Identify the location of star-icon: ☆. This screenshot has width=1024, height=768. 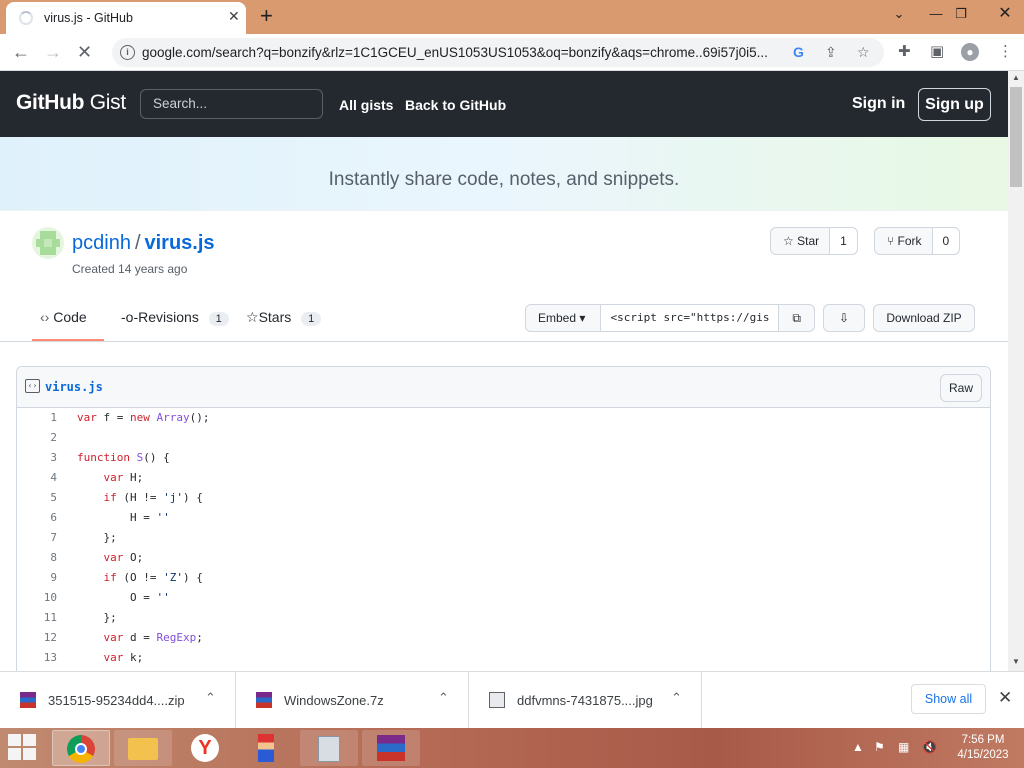
(788, 241).